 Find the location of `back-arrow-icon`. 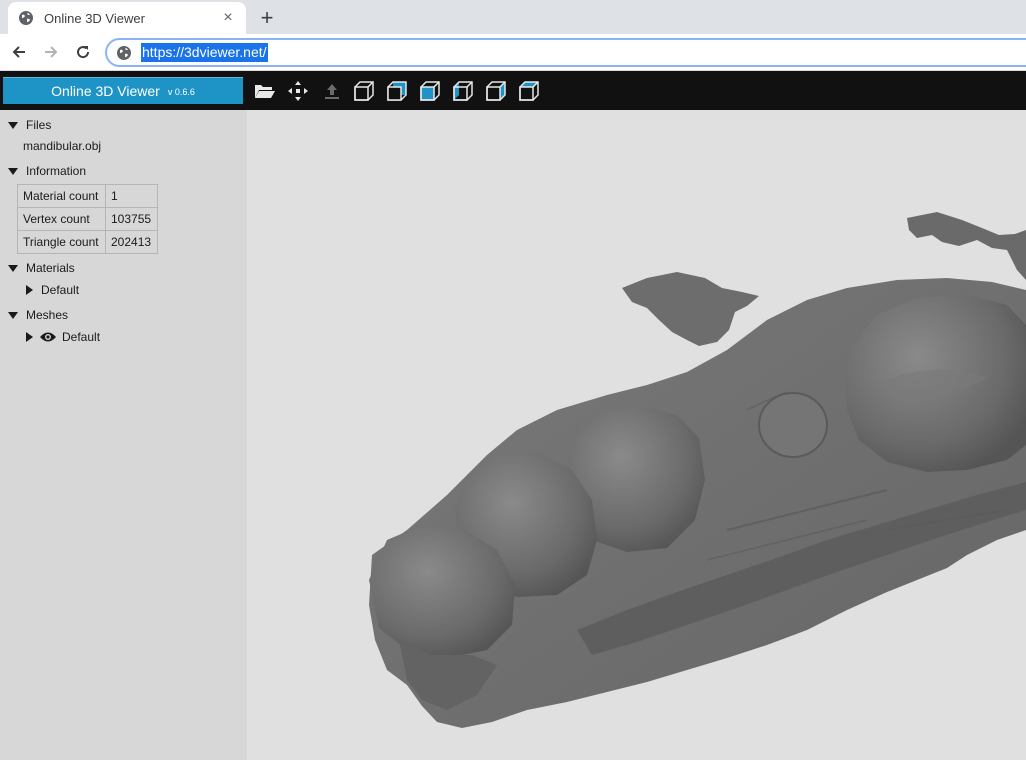

back-arrow-icon is located at coordinates (19, 52).